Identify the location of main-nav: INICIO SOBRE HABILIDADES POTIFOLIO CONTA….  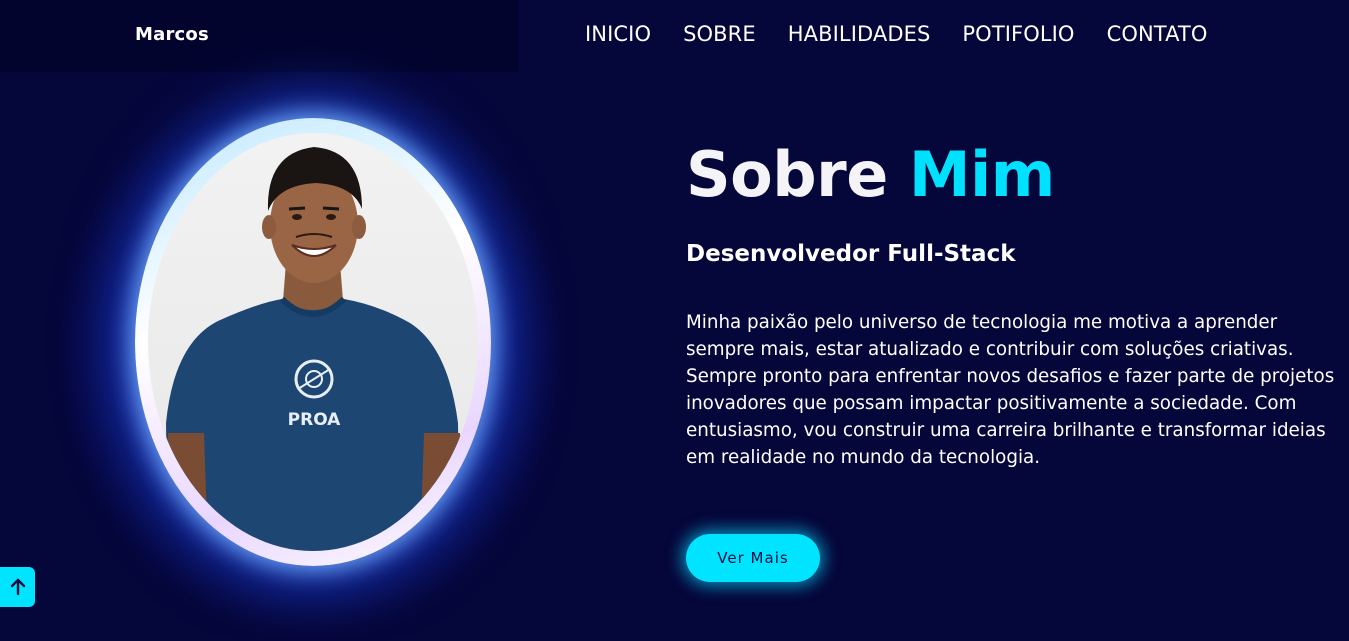
(896, 34).